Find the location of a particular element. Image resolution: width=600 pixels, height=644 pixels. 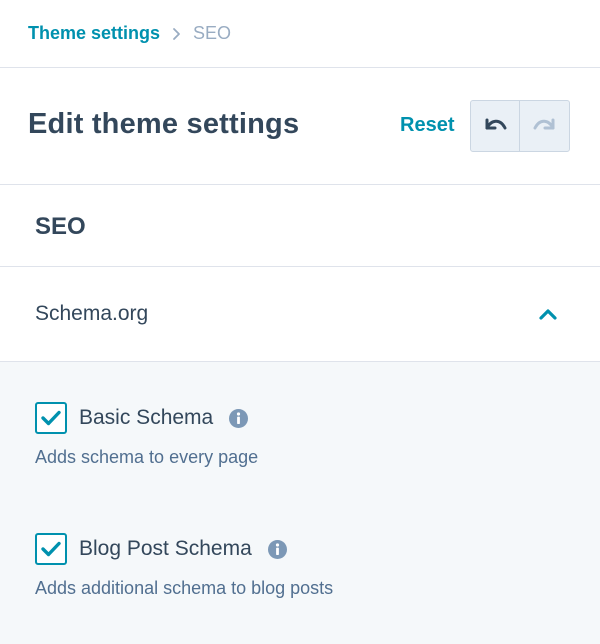

undo-button is located at coordinates (496, 126).